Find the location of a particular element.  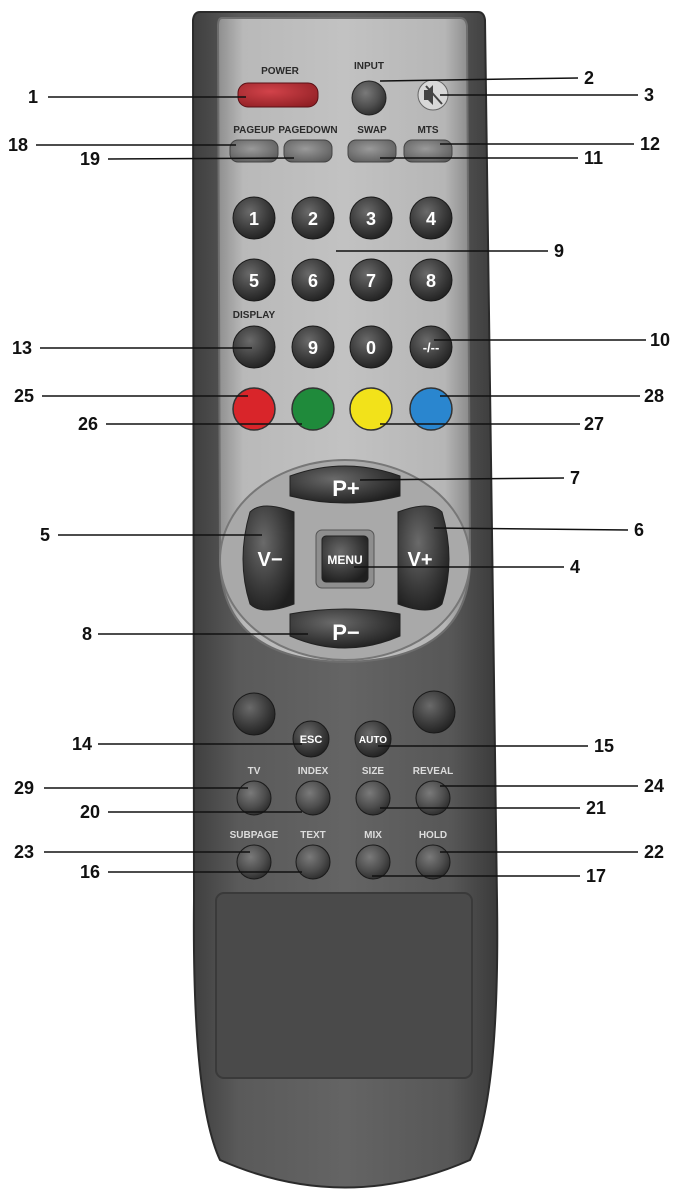

callout-20: 20 is located at coordinates (90, 812).